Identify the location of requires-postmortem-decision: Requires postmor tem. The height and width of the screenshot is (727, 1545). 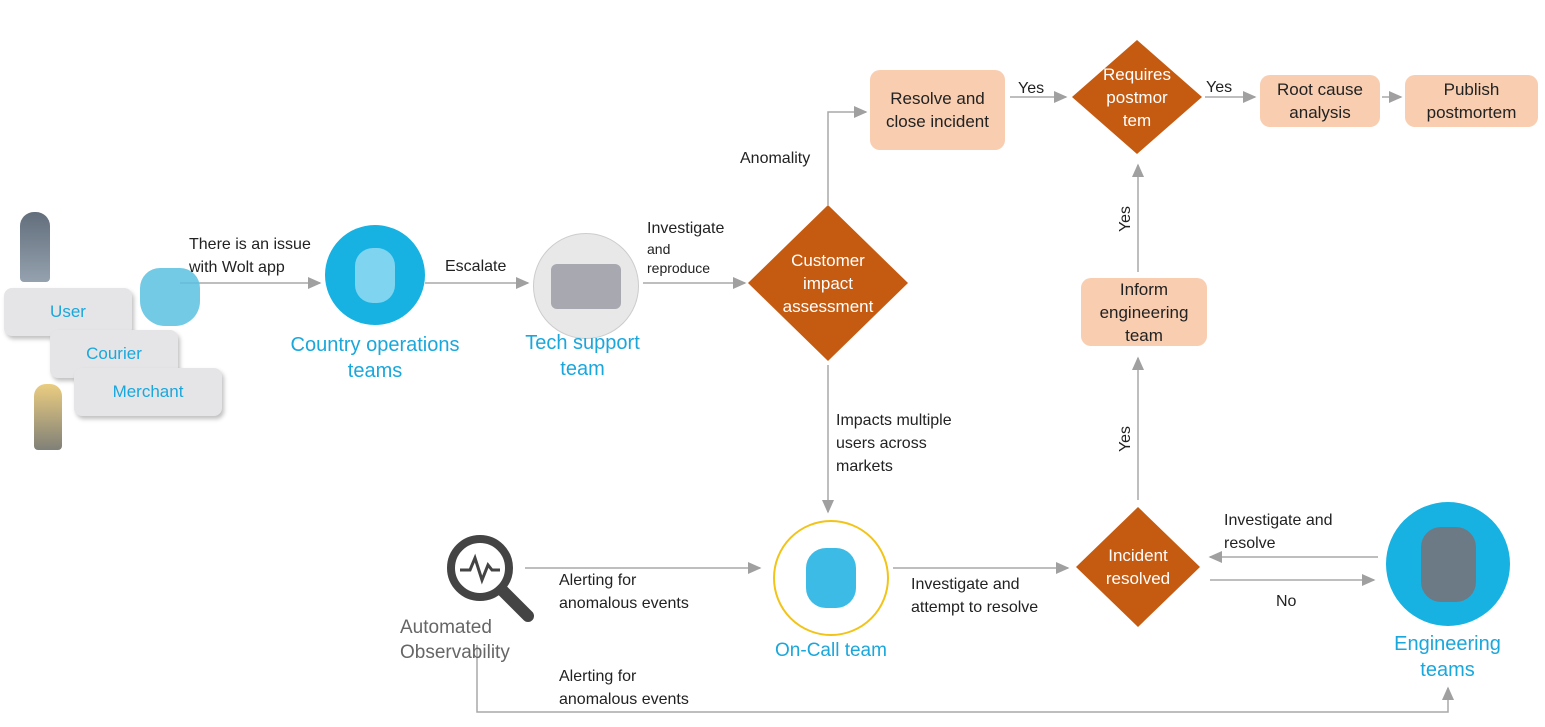
(1137, 97).